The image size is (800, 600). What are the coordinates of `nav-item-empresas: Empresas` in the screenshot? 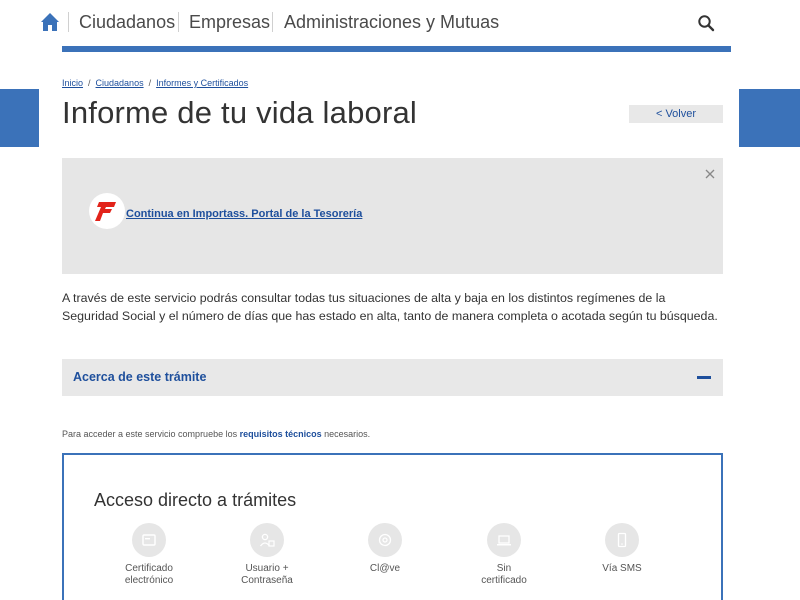 It's located at (229, 22).